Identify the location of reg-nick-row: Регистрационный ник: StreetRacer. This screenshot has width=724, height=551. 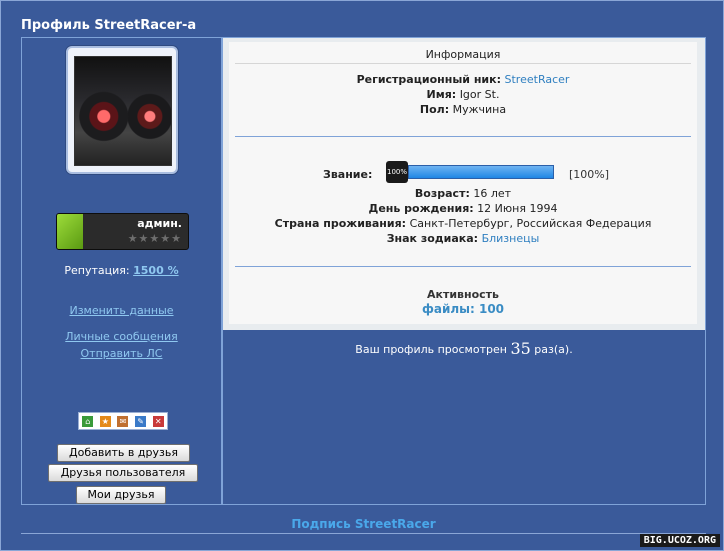
(463, 79).